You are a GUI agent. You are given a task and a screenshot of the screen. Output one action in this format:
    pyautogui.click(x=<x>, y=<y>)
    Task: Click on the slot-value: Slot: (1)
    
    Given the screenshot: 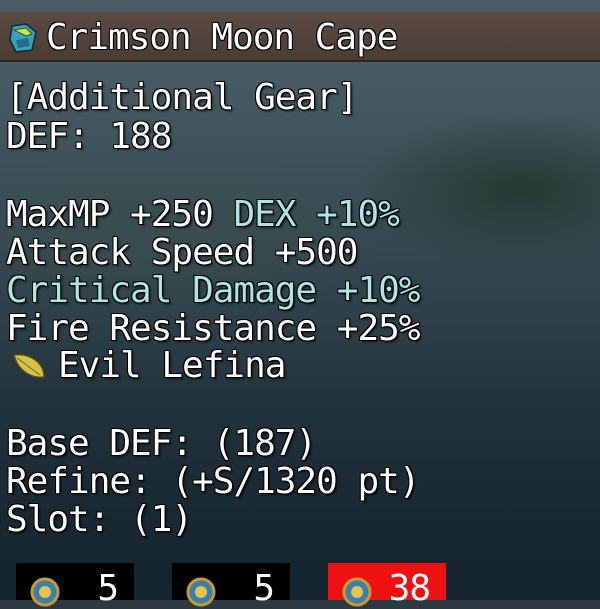 What is the action you would take?
    pyautogui.click(x=99, y=519)
    